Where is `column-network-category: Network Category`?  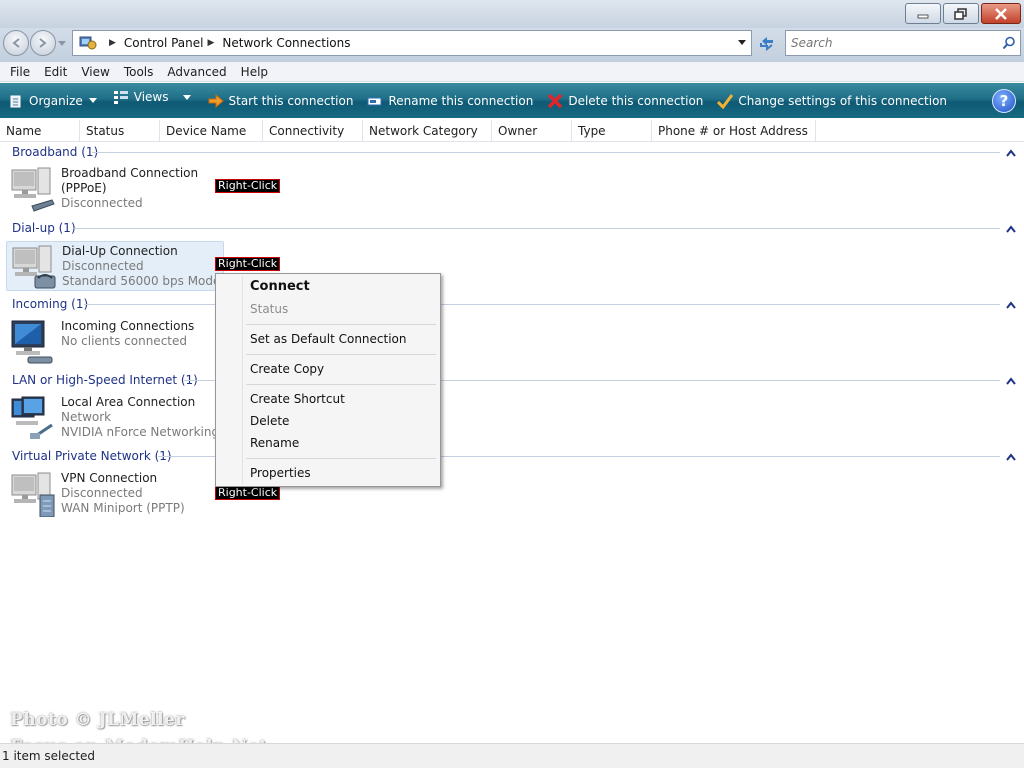
column-network-category: Network Category is located at coordinates (427, 131).